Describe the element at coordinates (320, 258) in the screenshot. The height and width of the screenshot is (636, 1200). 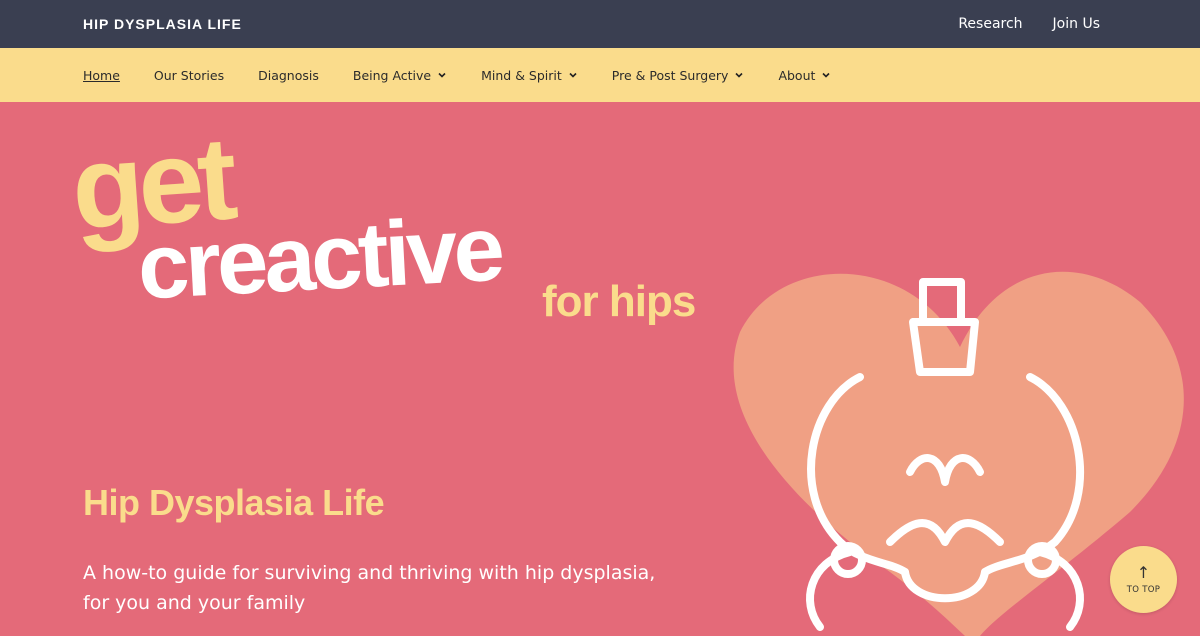
I see `wordmark-creactive: creactive` at that location.